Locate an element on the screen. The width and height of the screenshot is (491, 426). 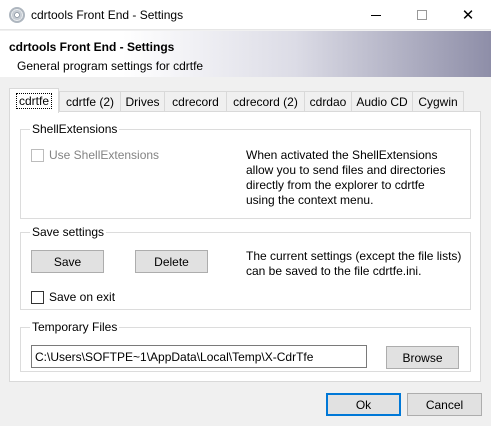
maximize-icon is located at coordinates (422, 15).